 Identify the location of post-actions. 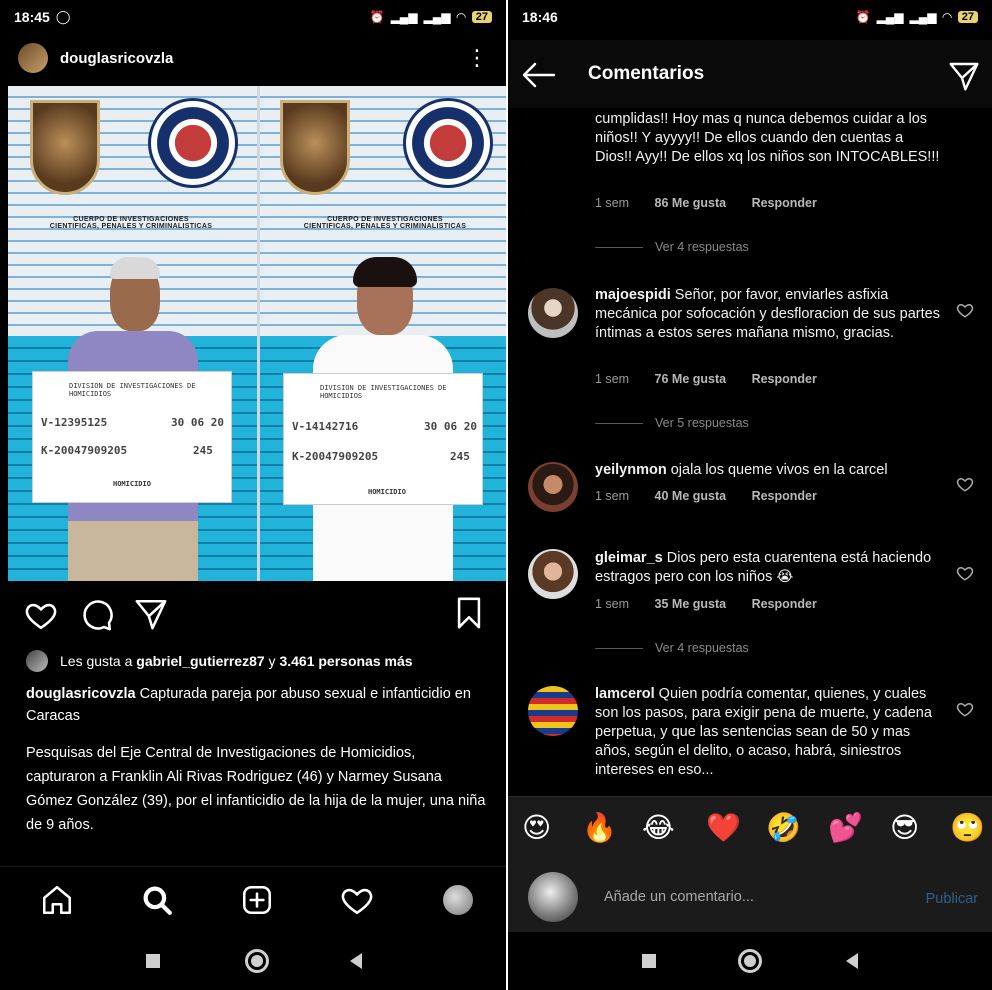
(253, 614).